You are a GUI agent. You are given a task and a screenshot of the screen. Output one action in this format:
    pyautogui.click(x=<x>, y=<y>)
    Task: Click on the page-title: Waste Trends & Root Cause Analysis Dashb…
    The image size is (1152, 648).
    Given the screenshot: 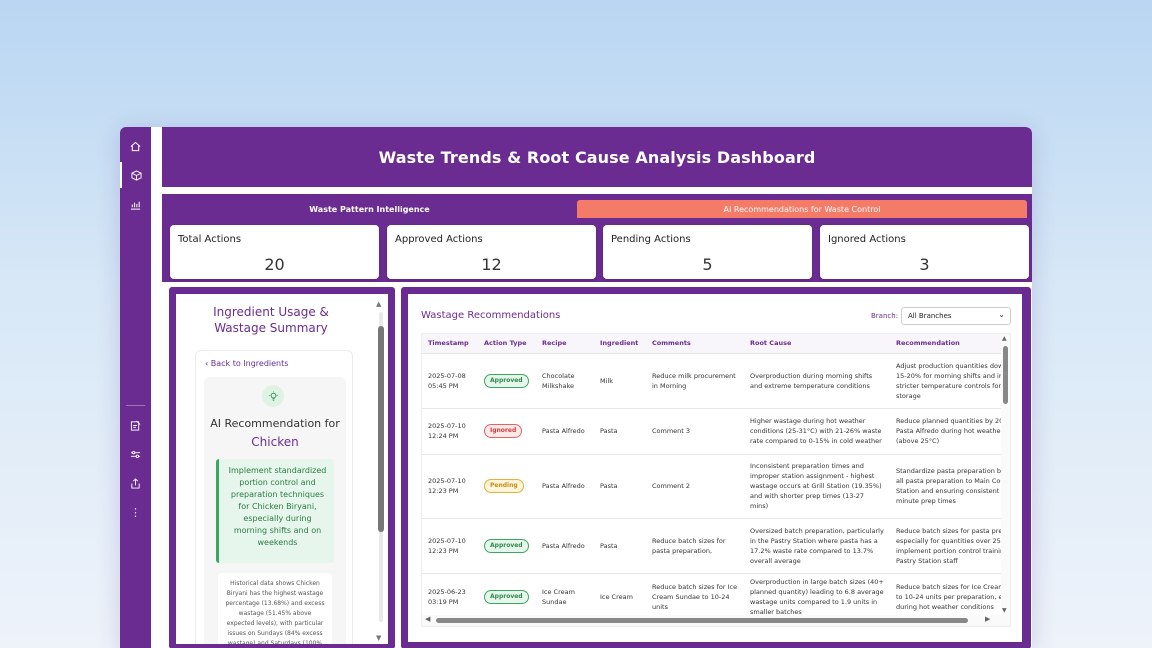 What is the action you would take?
    pyautogui.click(x=597, y=157)
    